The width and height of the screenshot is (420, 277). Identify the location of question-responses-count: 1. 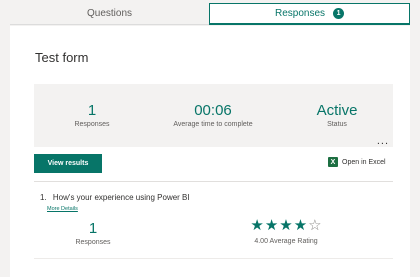
(93, 228).